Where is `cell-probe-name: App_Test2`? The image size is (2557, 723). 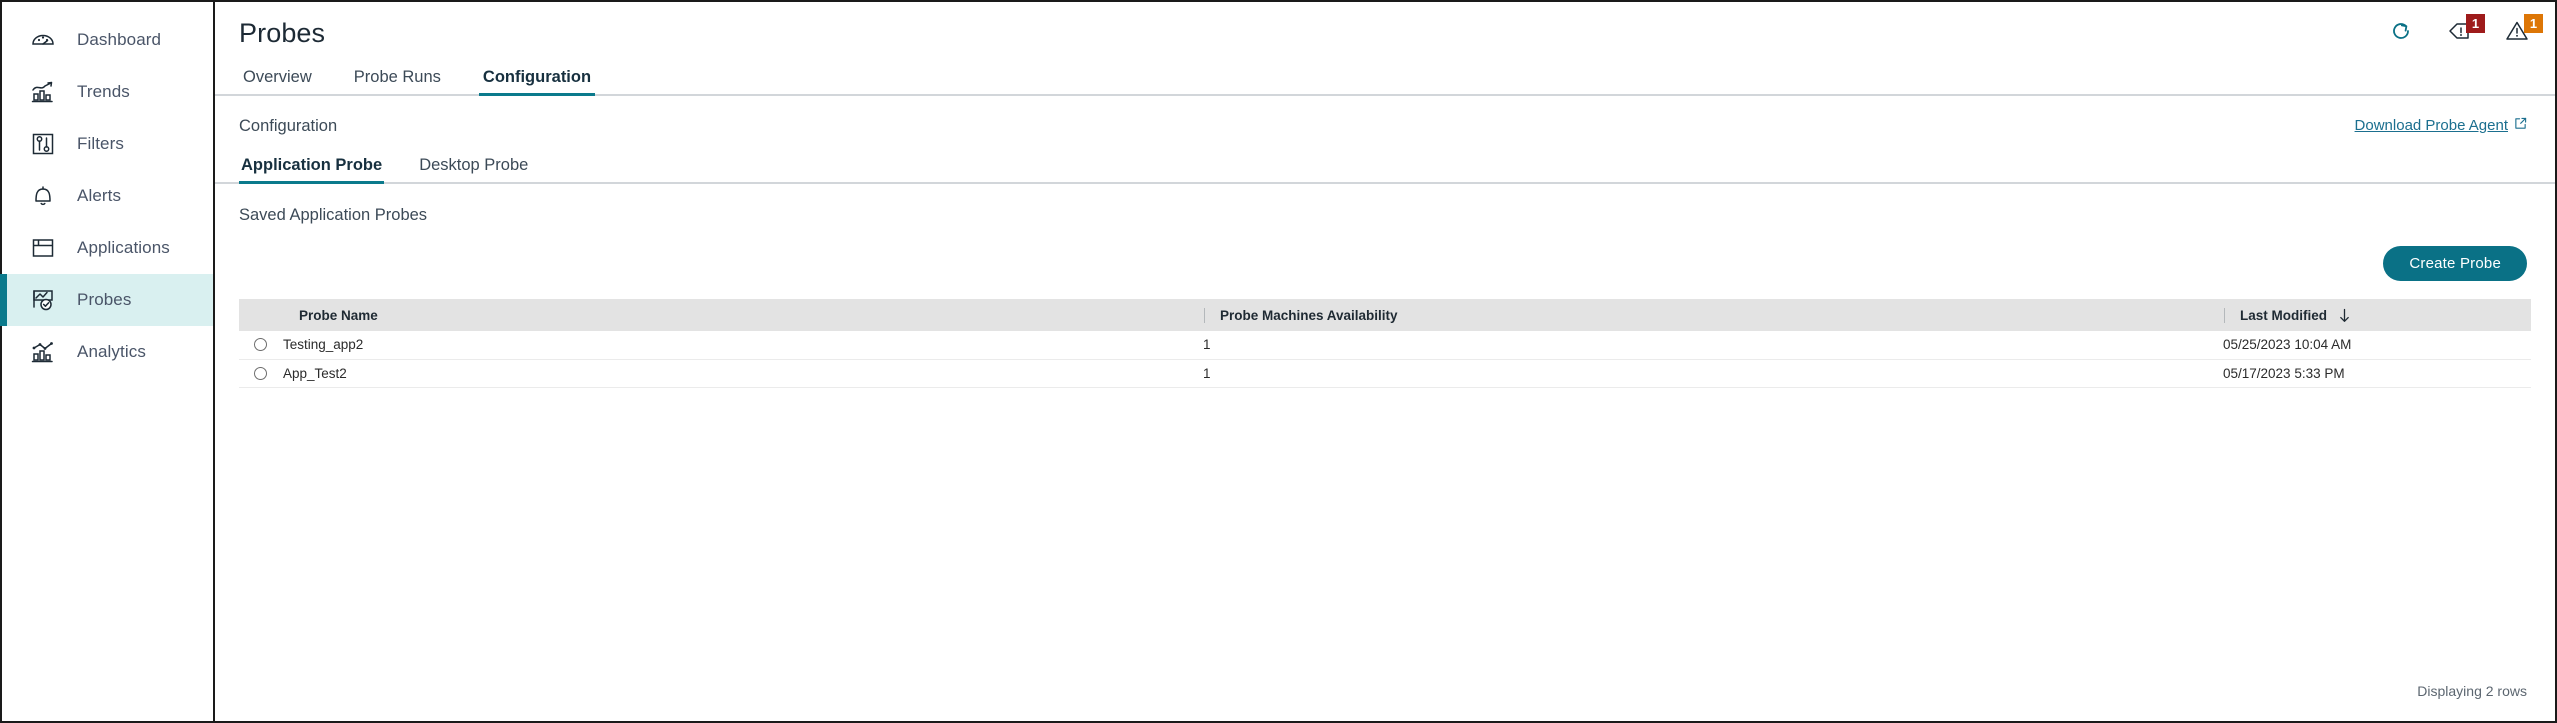
cell-probe-name: App_Test2 is located at coordinates (743, 373).